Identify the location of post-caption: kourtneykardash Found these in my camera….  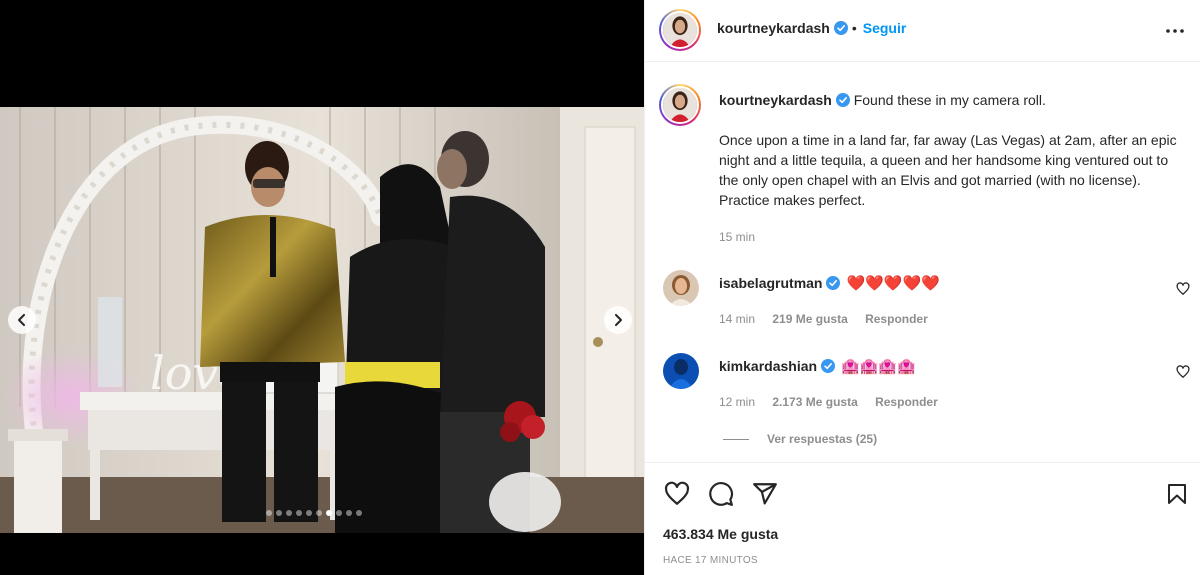
(955, 168).